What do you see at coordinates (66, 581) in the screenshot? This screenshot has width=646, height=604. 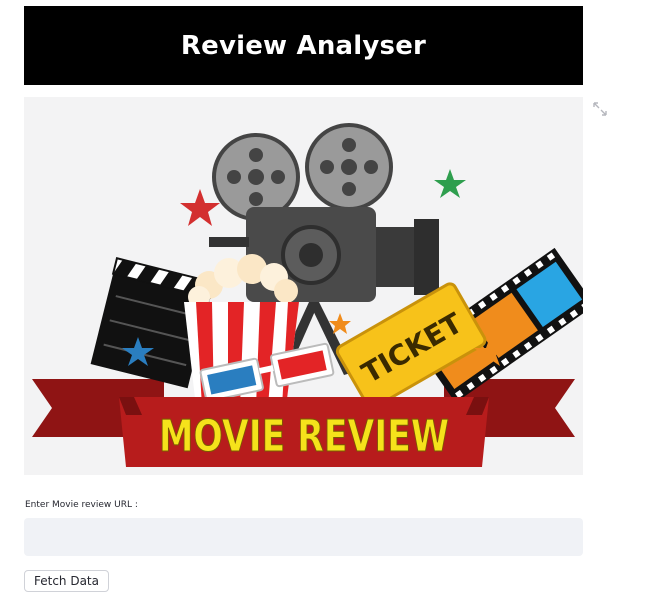 I see `fetch-data-button: Fetch Data` at bounding box center [66, 581].